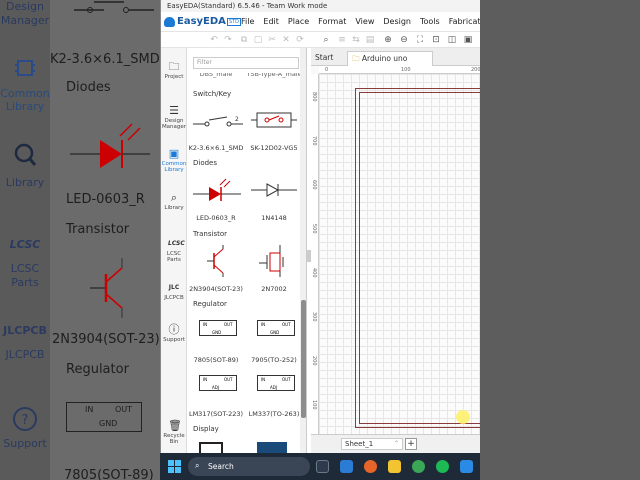  What do you see at coordinates (274, 76) in the screenshot?
I see `component-cutoff: TSB-Type-A_male` at bounding box center [274, 76].